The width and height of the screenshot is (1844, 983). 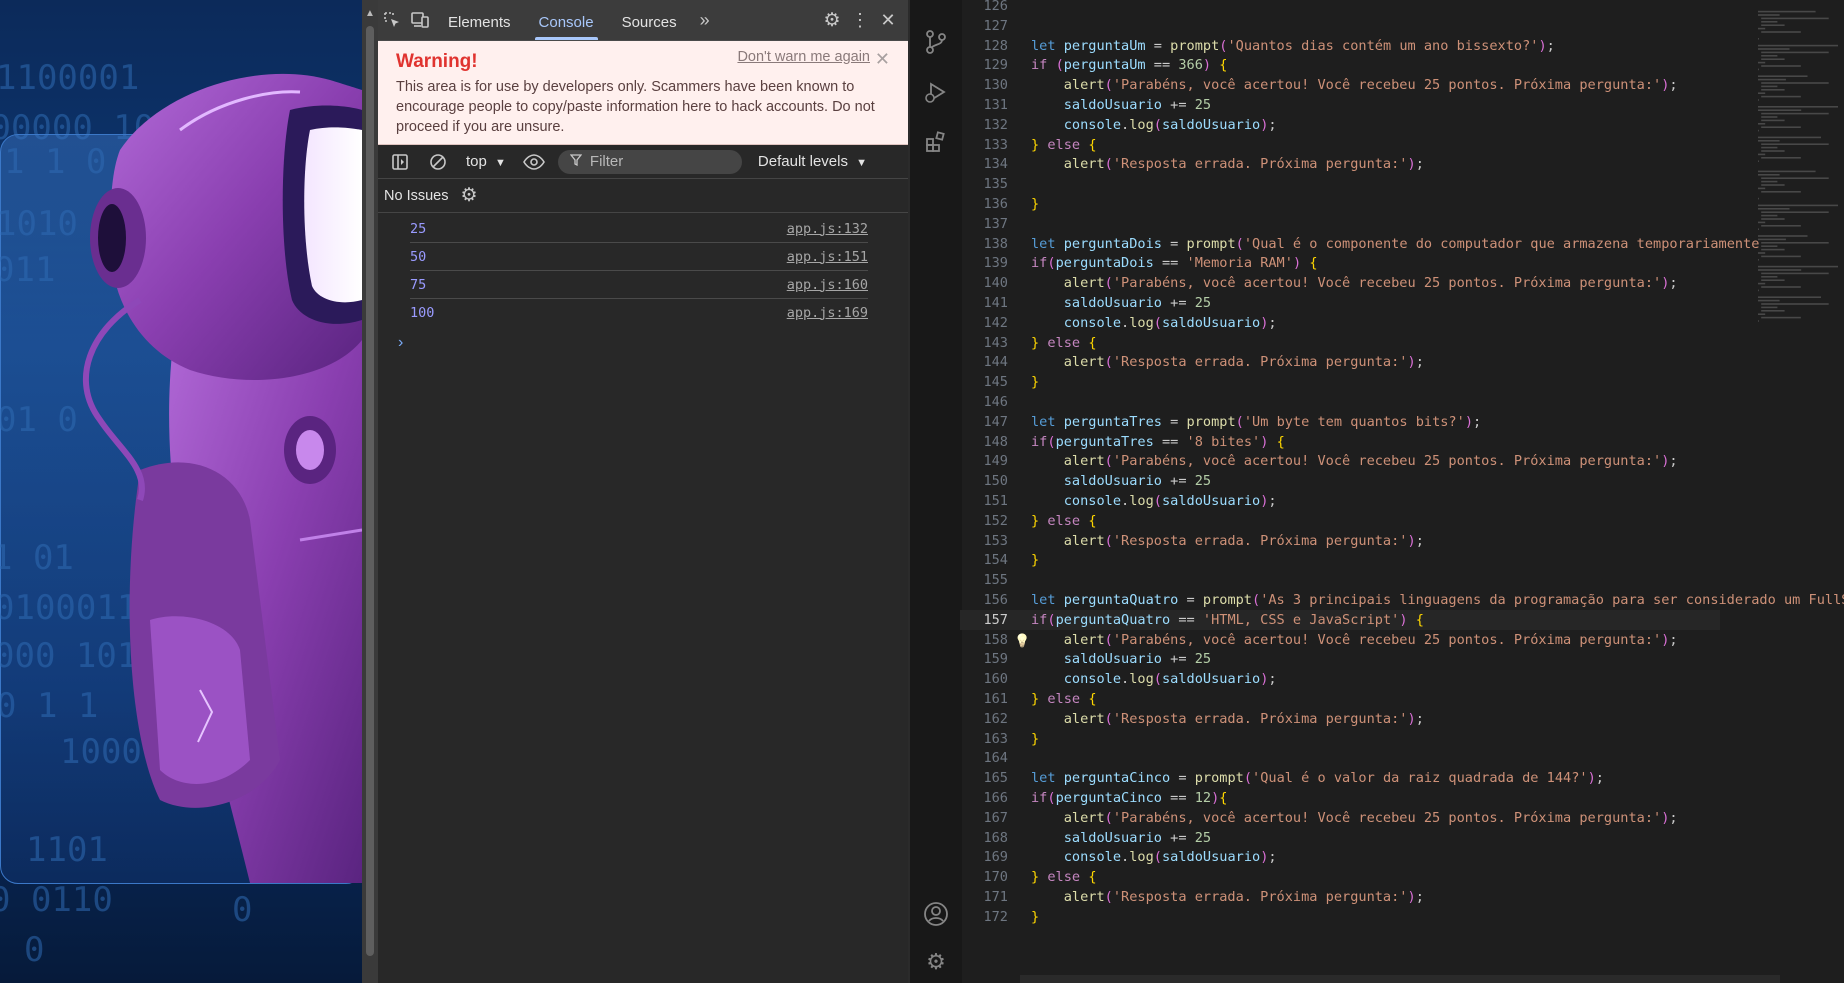 I want to click on code-line: 160 console.log(saldoUsuario);, so click(x=1400, y=679).